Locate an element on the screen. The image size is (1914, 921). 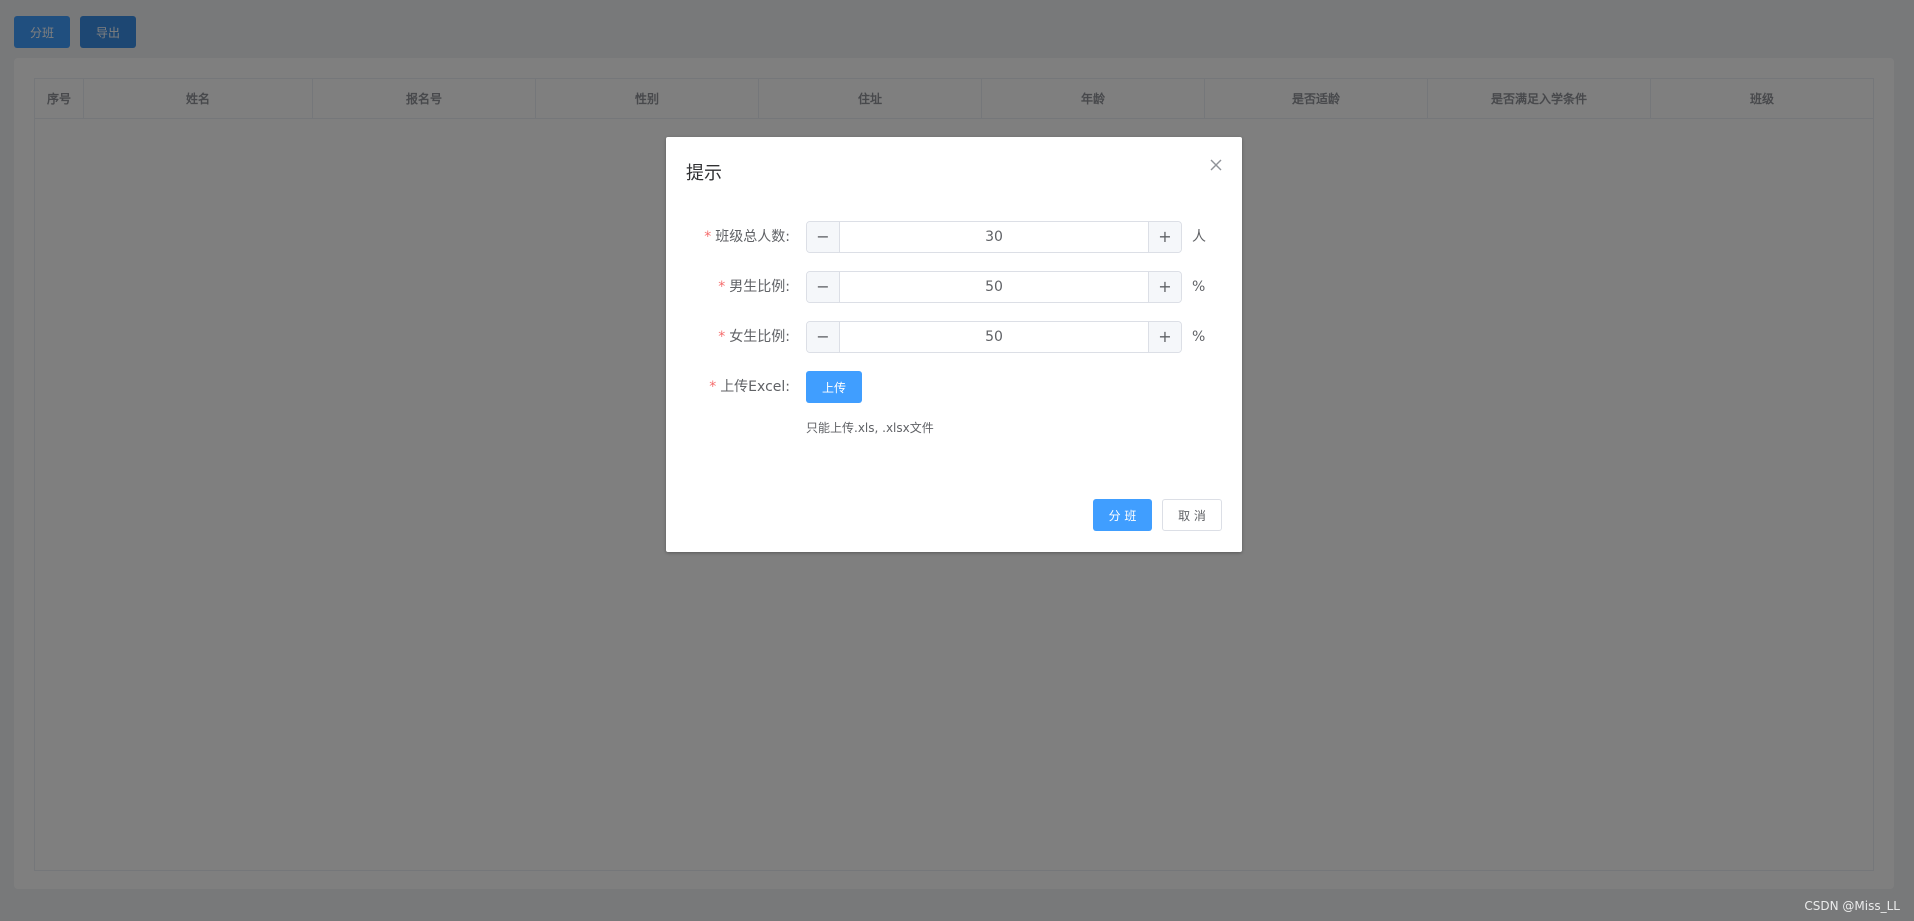
male-stepper: − + is located at coordinates (994, 287).